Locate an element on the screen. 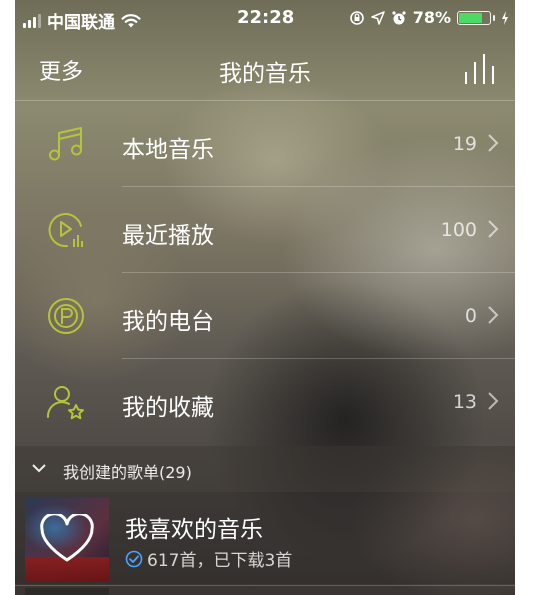 This screenshot has height=595, width=543. carrier-name: 中国联通 is located at coordinates (81, 23).